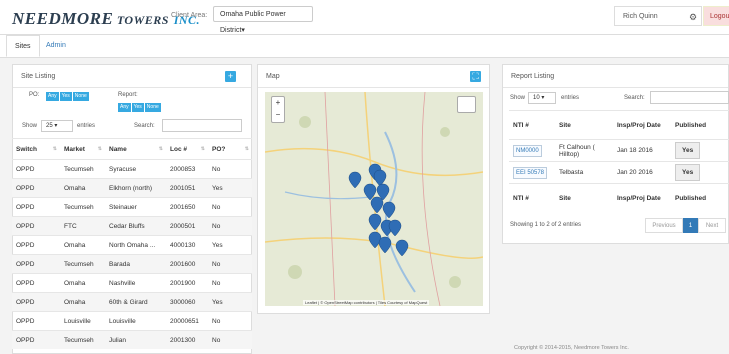 The image size is (729, 354). What do you see at coordinates (36, 149) in the screenshot?
I see `column-header-switch: Switch ⇅` at bounding box center [36, 149].